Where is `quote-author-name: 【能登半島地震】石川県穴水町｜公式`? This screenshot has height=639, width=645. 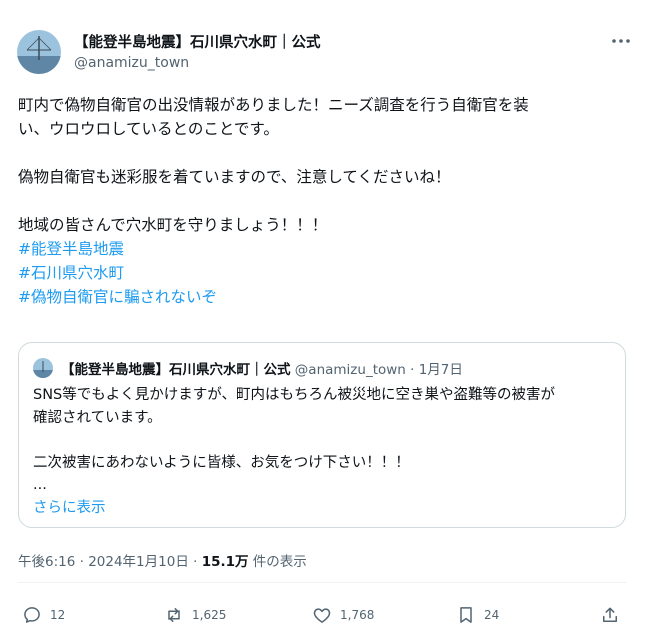
quote-author-name: 【能登半島地震】石川県穴水町｜公式 is located at coordinates (176, 370).